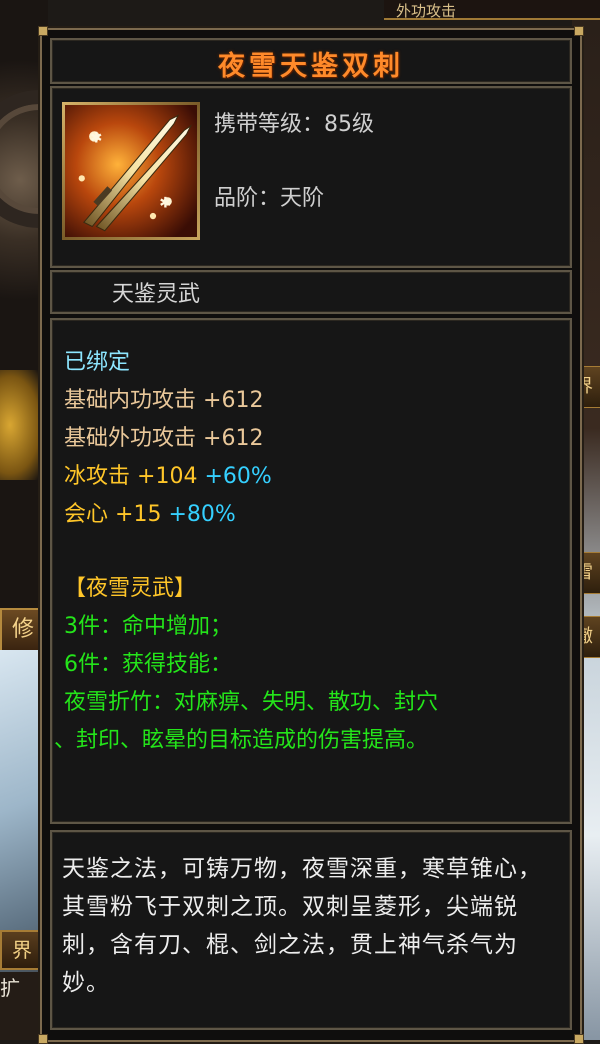 The width and height of the screenshot is (600, 1044). I want to click on set-name: 【夜雪灵武】, so click(130, 588).